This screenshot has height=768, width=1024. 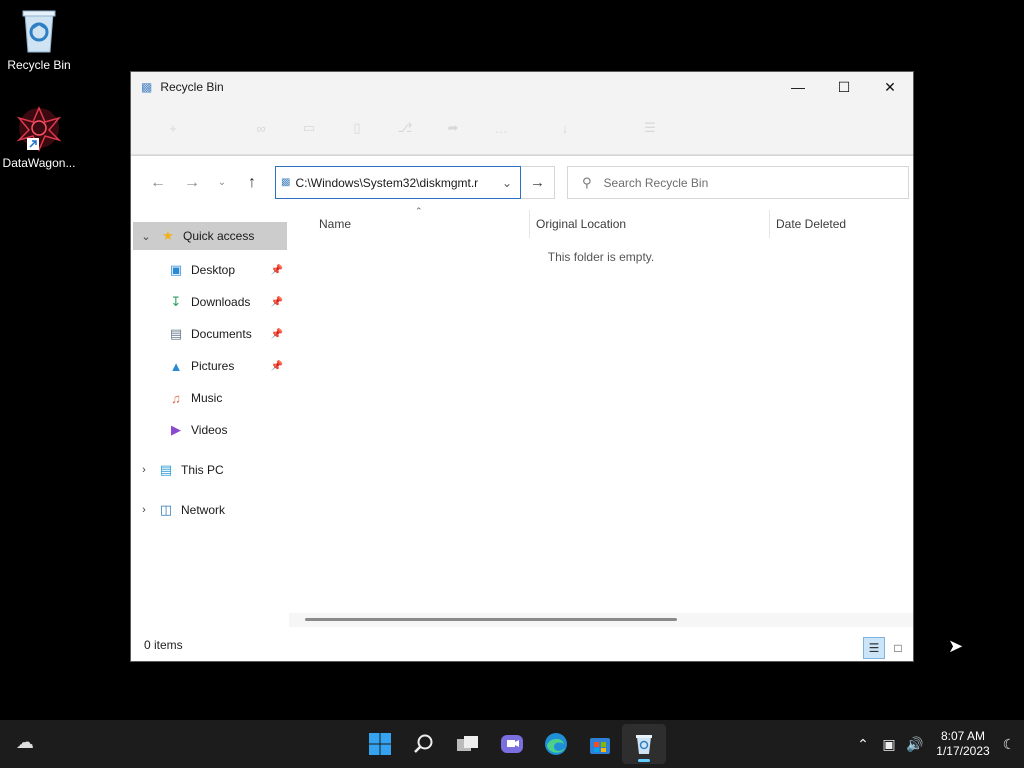 I want to click on sidebar-item-videos: ▶ Videos, so click(x=210, y=430).